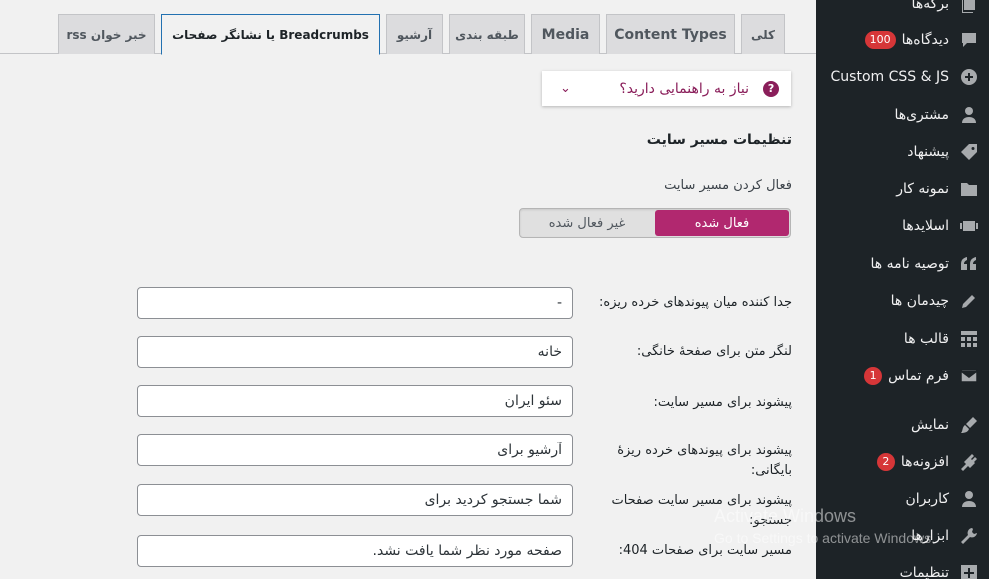  Describe the element at coordinates (902, 567) in the screenshot. I see `sidebar-item-settings: تنظیمات` at that location.